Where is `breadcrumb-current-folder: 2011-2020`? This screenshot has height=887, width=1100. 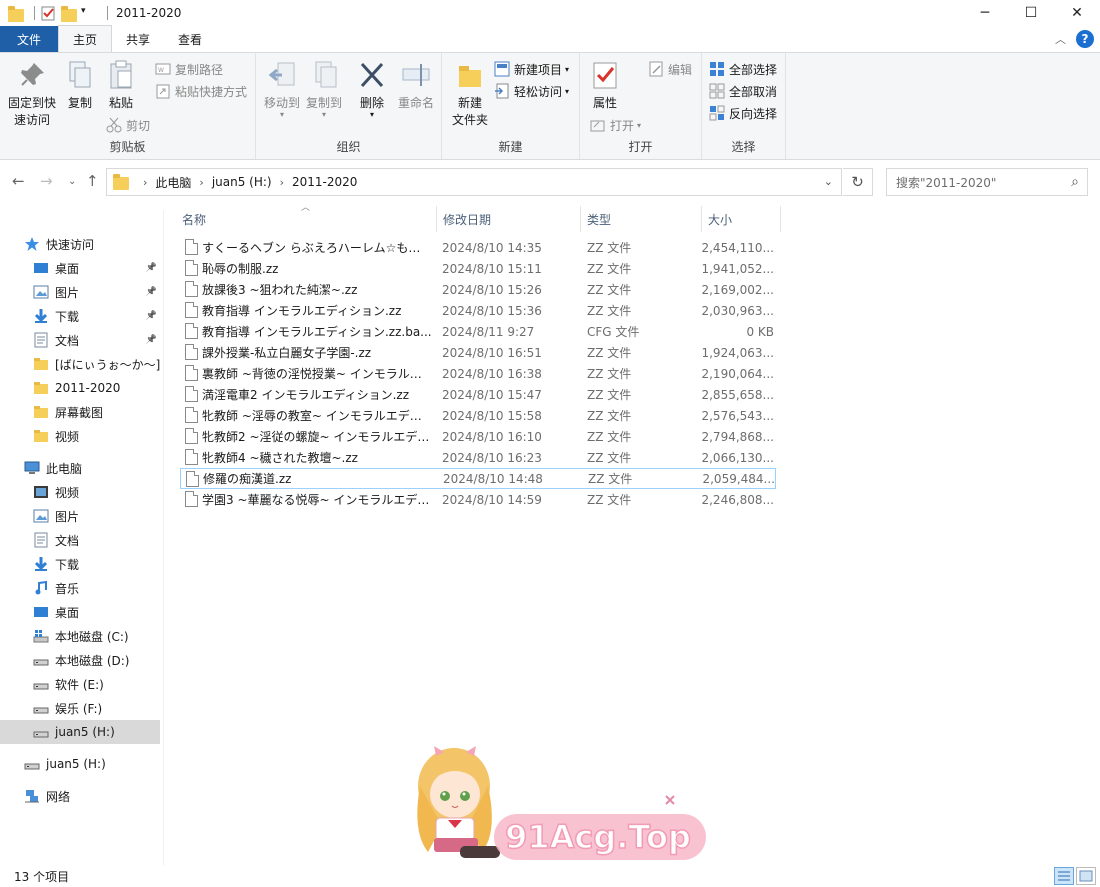
breadcrumb-current-folder: 2011-2020 is located at coordinates (324, 182).